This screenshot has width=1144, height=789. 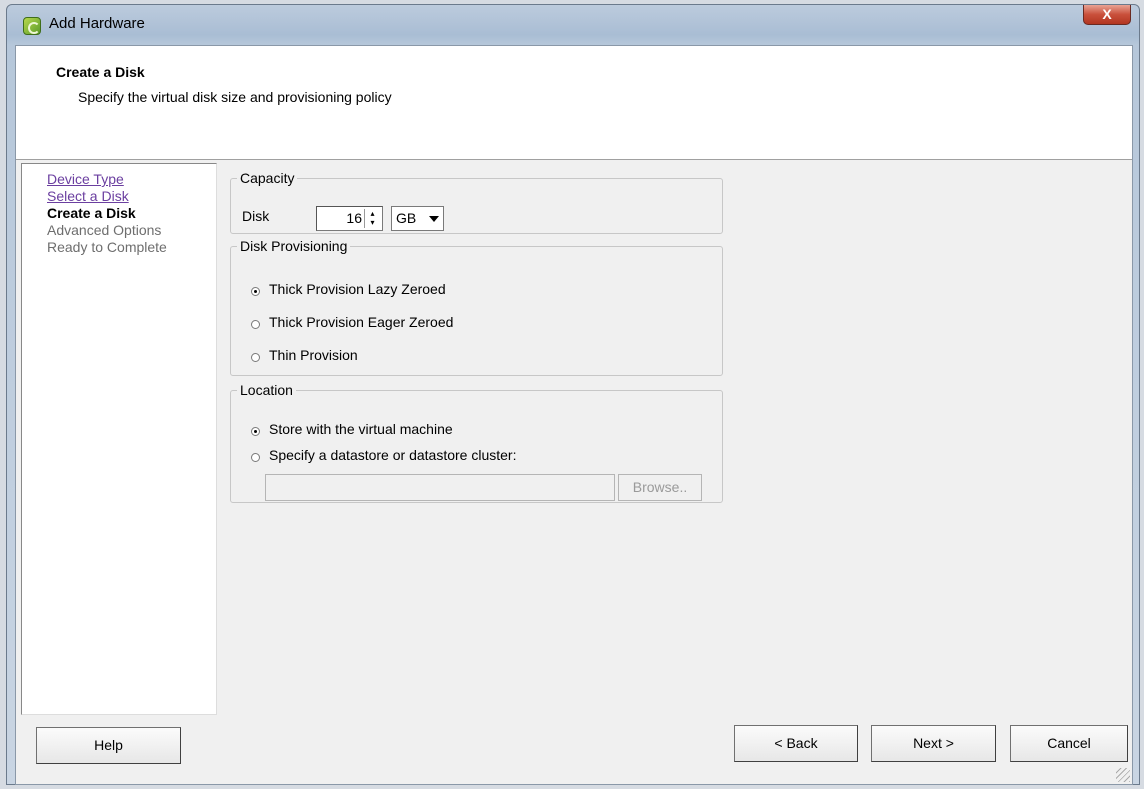 What do you see at coordinates (1069, 743) in the screenshot?
I see `cancel-button: Cancel` at bounding box center [1069, 743].